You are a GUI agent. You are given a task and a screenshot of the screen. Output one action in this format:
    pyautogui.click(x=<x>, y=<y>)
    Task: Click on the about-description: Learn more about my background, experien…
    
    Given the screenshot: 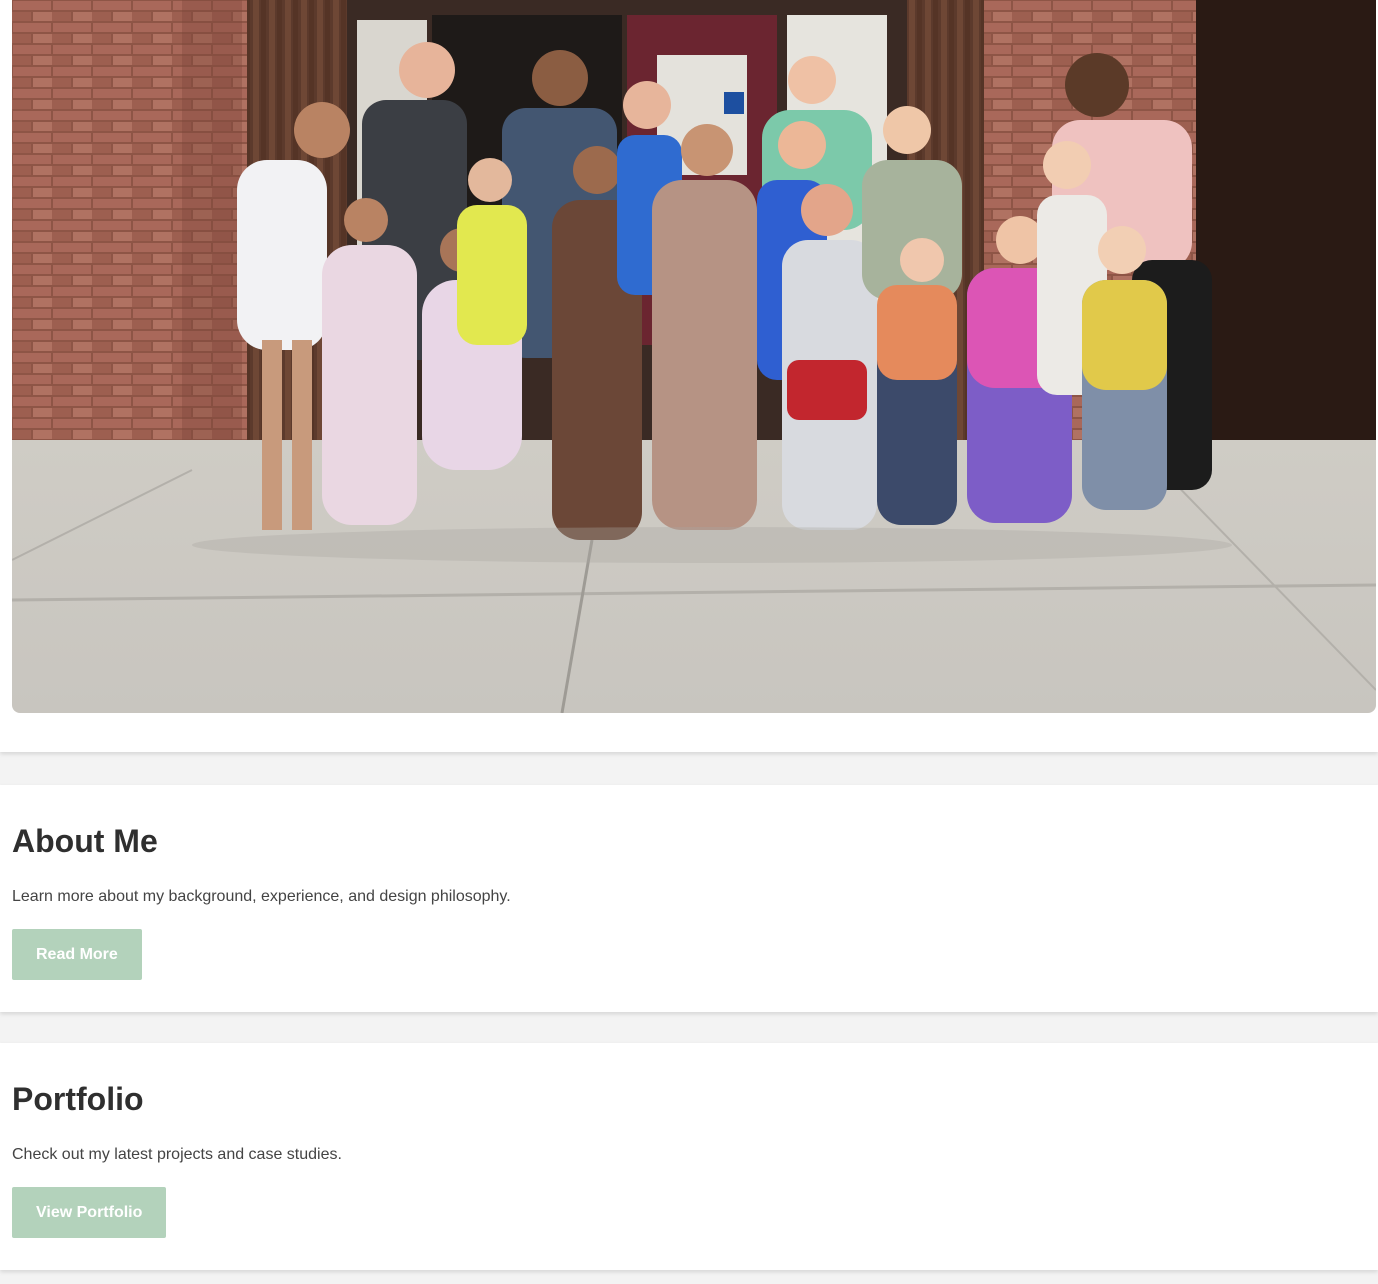 What is the action you would take?
    pyautogui.click(x=261, y=896)
    